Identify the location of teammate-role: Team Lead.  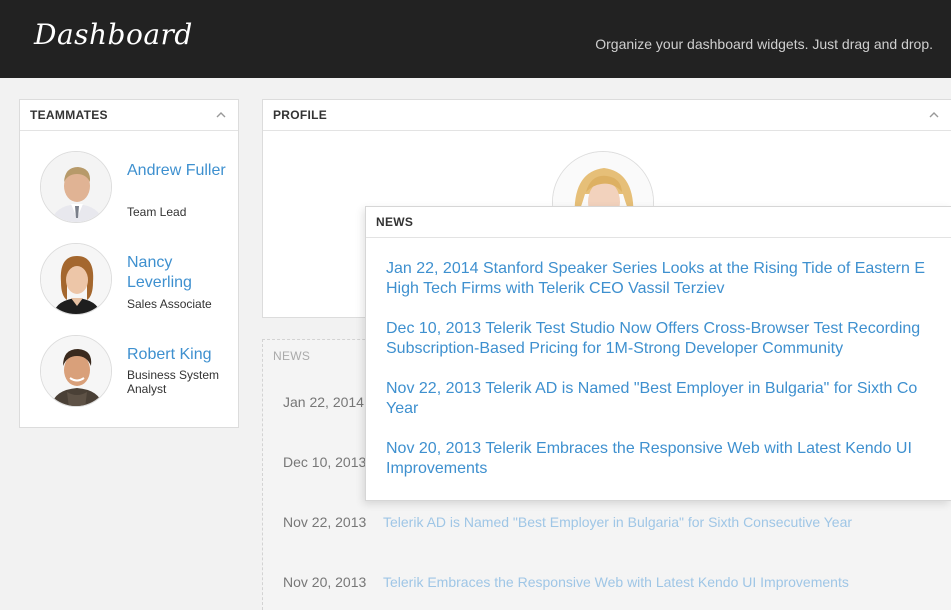
(157, 212).